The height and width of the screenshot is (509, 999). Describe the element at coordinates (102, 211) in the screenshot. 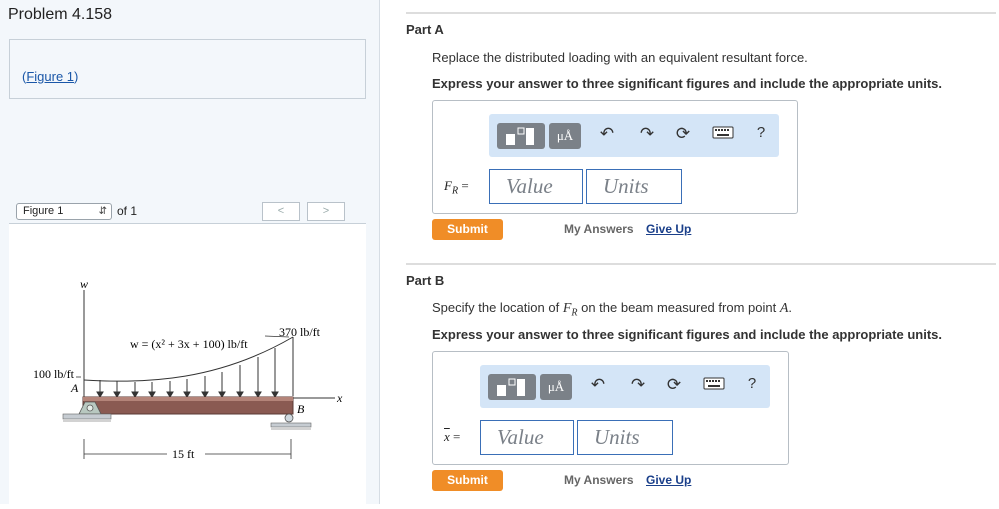

I see `chevron-updown-icon: ⇵` at that location.